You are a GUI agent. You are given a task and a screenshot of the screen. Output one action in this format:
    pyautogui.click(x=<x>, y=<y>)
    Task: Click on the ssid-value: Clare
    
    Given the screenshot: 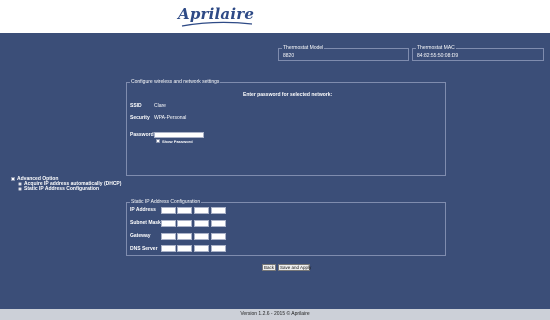 What is the action you would take?
    pyautogui.click(x=160, y=106)
    